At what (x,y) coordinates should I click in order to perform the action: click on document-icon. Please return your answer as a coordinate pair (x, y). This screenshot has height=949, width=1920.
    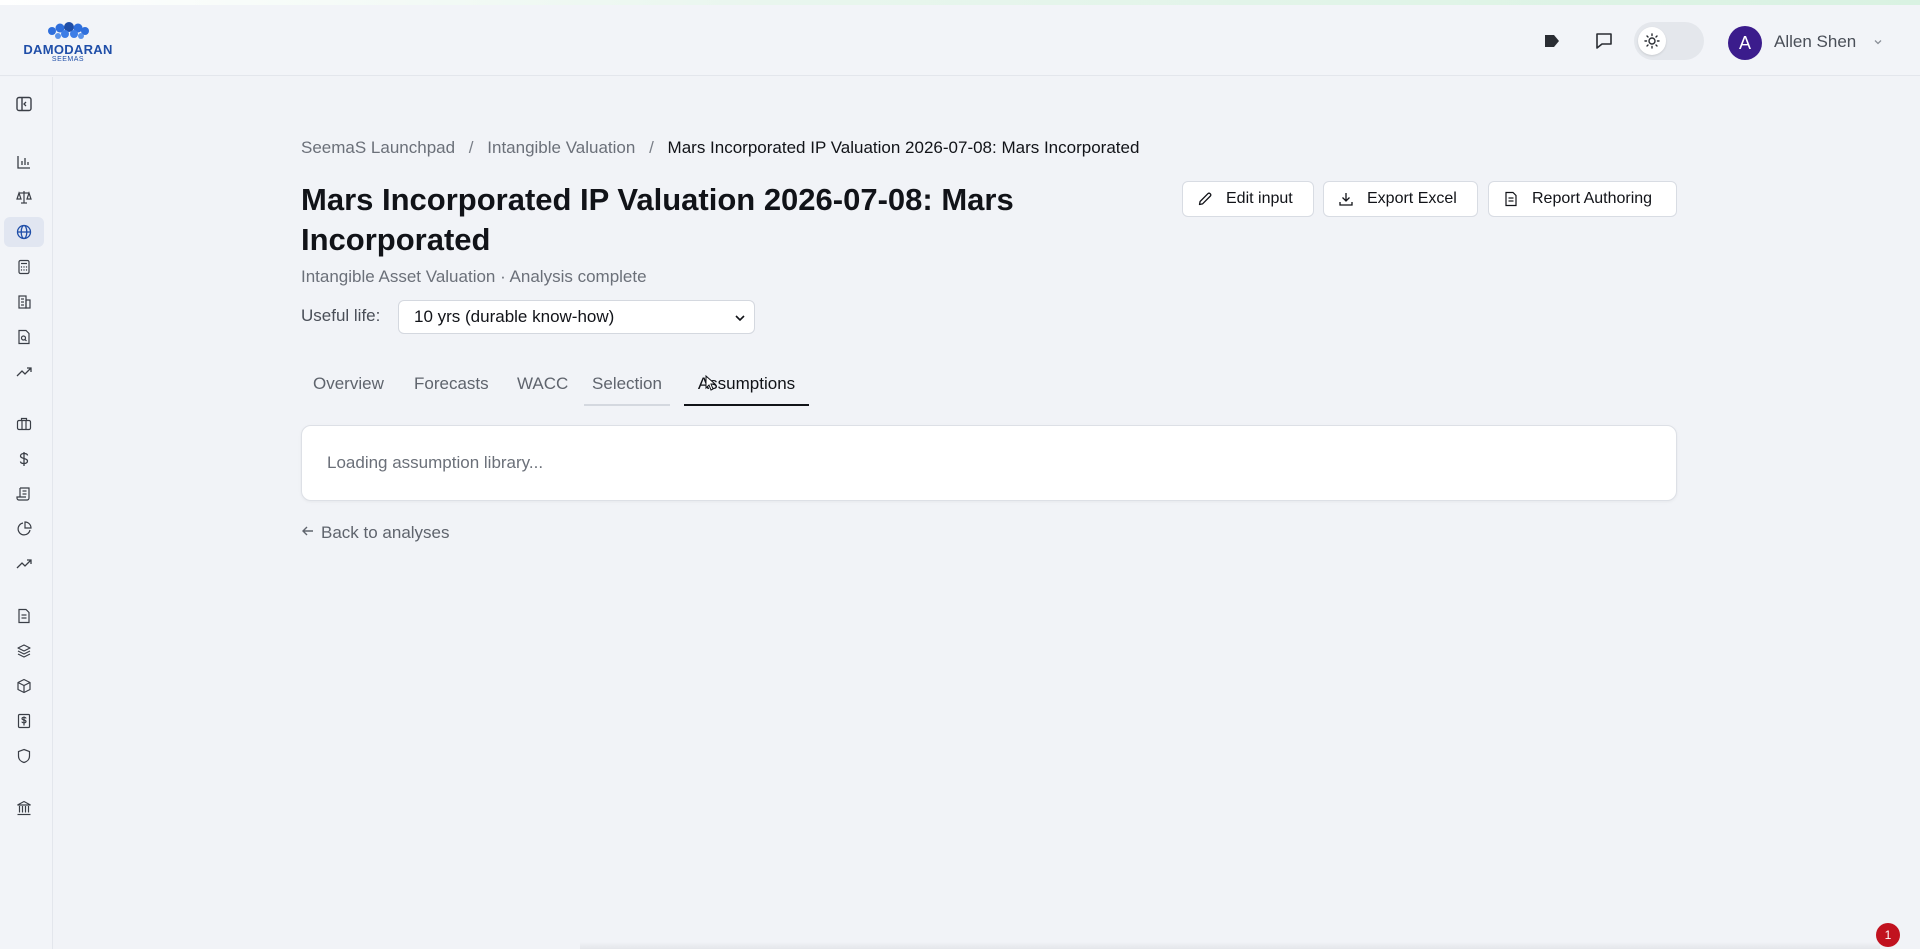
    Looking at the image, I should click on (24, 616).